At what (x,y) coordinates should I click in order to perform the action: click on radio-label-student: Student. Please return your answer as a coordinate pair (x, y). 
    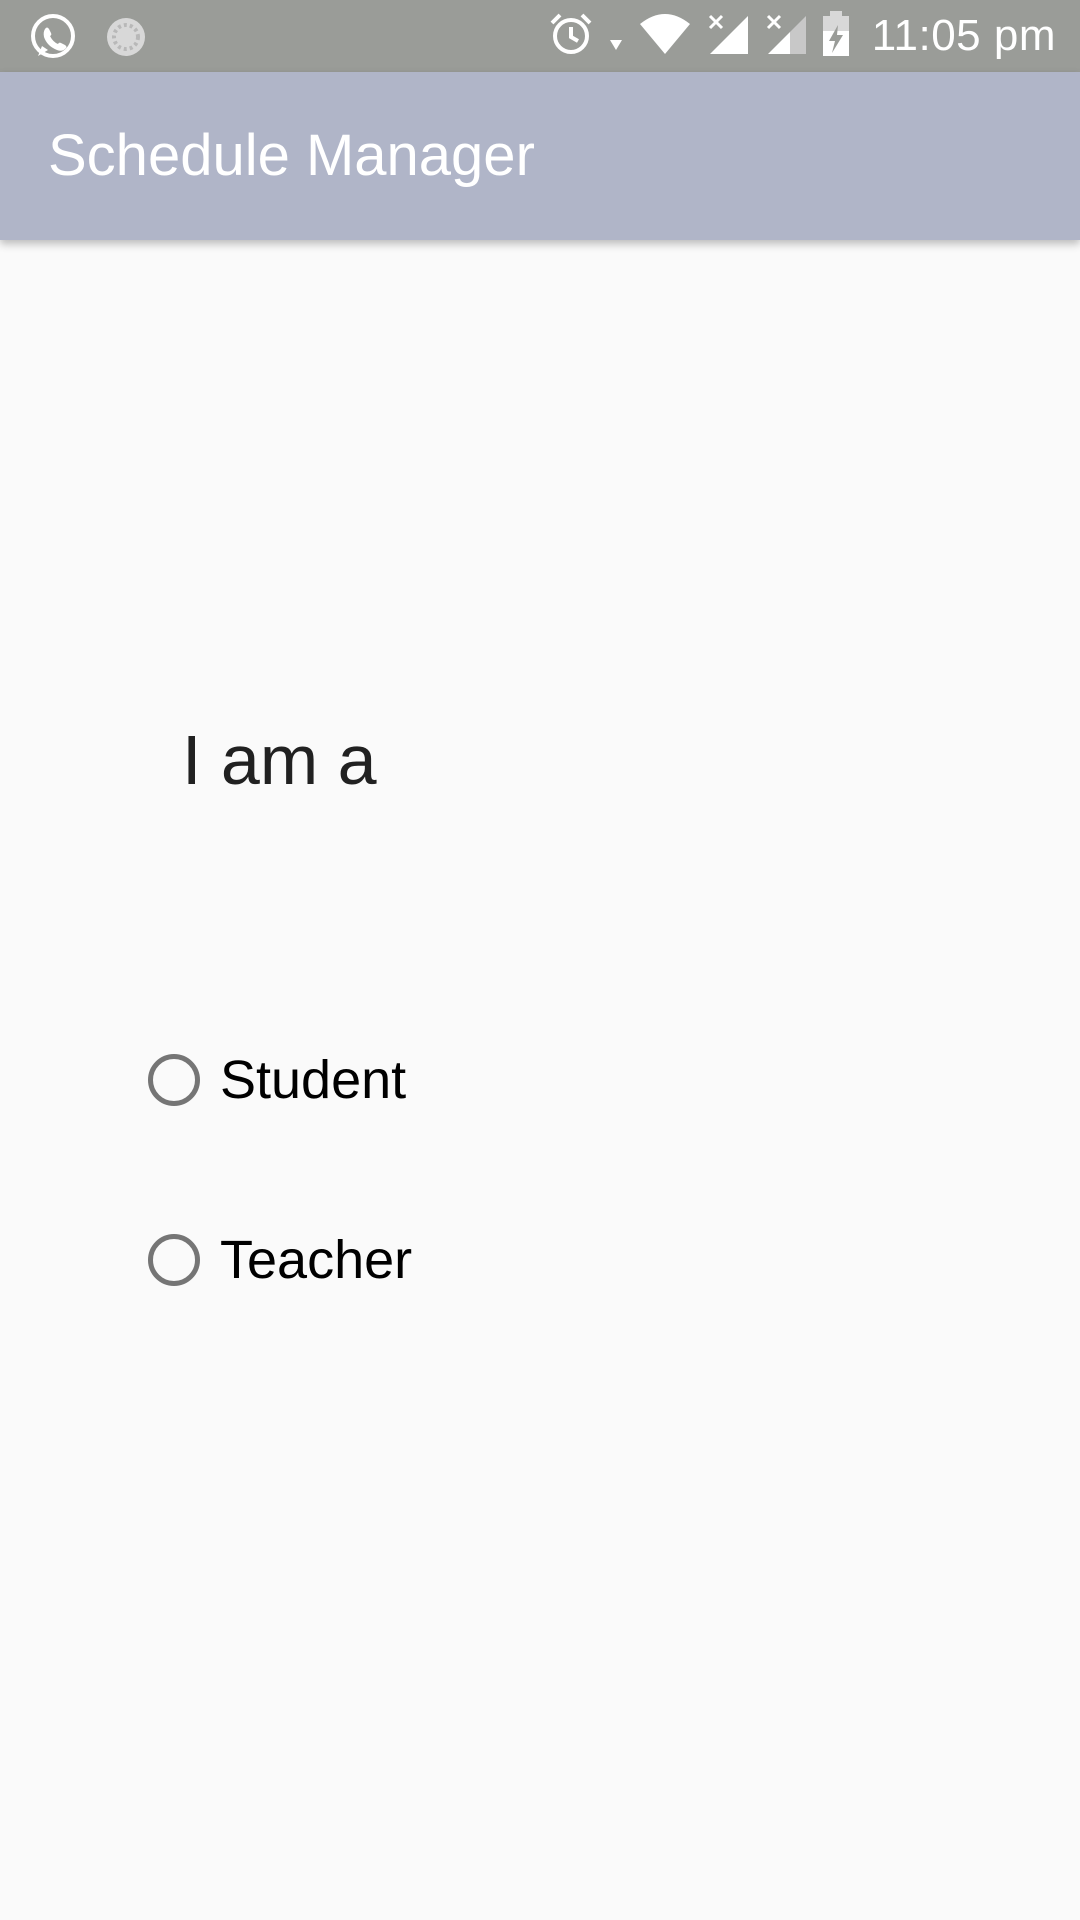
    Looking at the image, I should click on (313, 1080).